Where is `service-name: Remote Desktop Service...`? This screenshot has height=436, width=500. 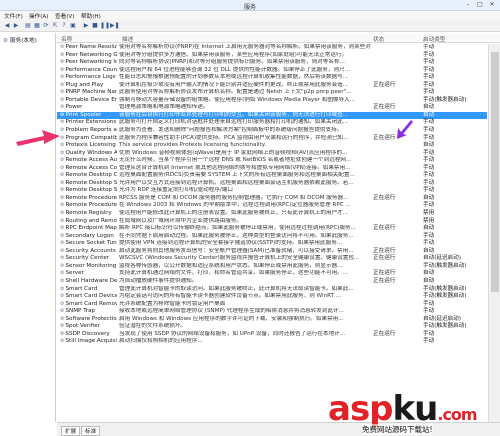
service-name: Remote Desktop Service... is located at coordinates (88, 191).